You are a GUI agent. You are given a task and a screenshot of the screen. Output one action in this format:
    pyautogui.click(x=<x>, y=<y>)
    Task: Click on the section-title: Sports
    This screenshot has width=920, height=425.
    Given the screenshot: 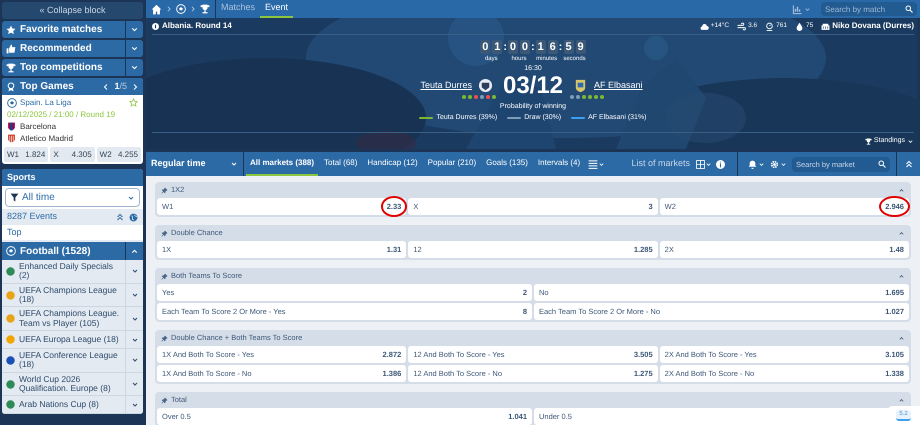 What is the action you would take?
    pyautogui.click(x=72, y=177)
    